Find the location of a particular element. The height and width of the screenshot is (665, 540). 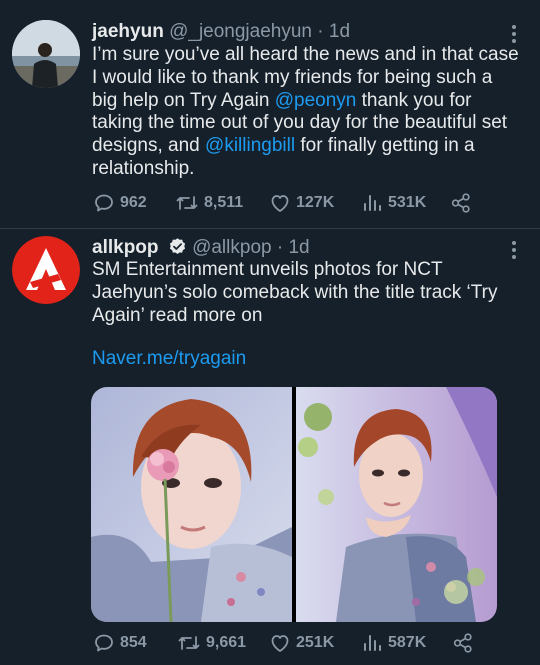

tweet-actions: 962 8,511 127K 531K is located at coordinates (292, 203).